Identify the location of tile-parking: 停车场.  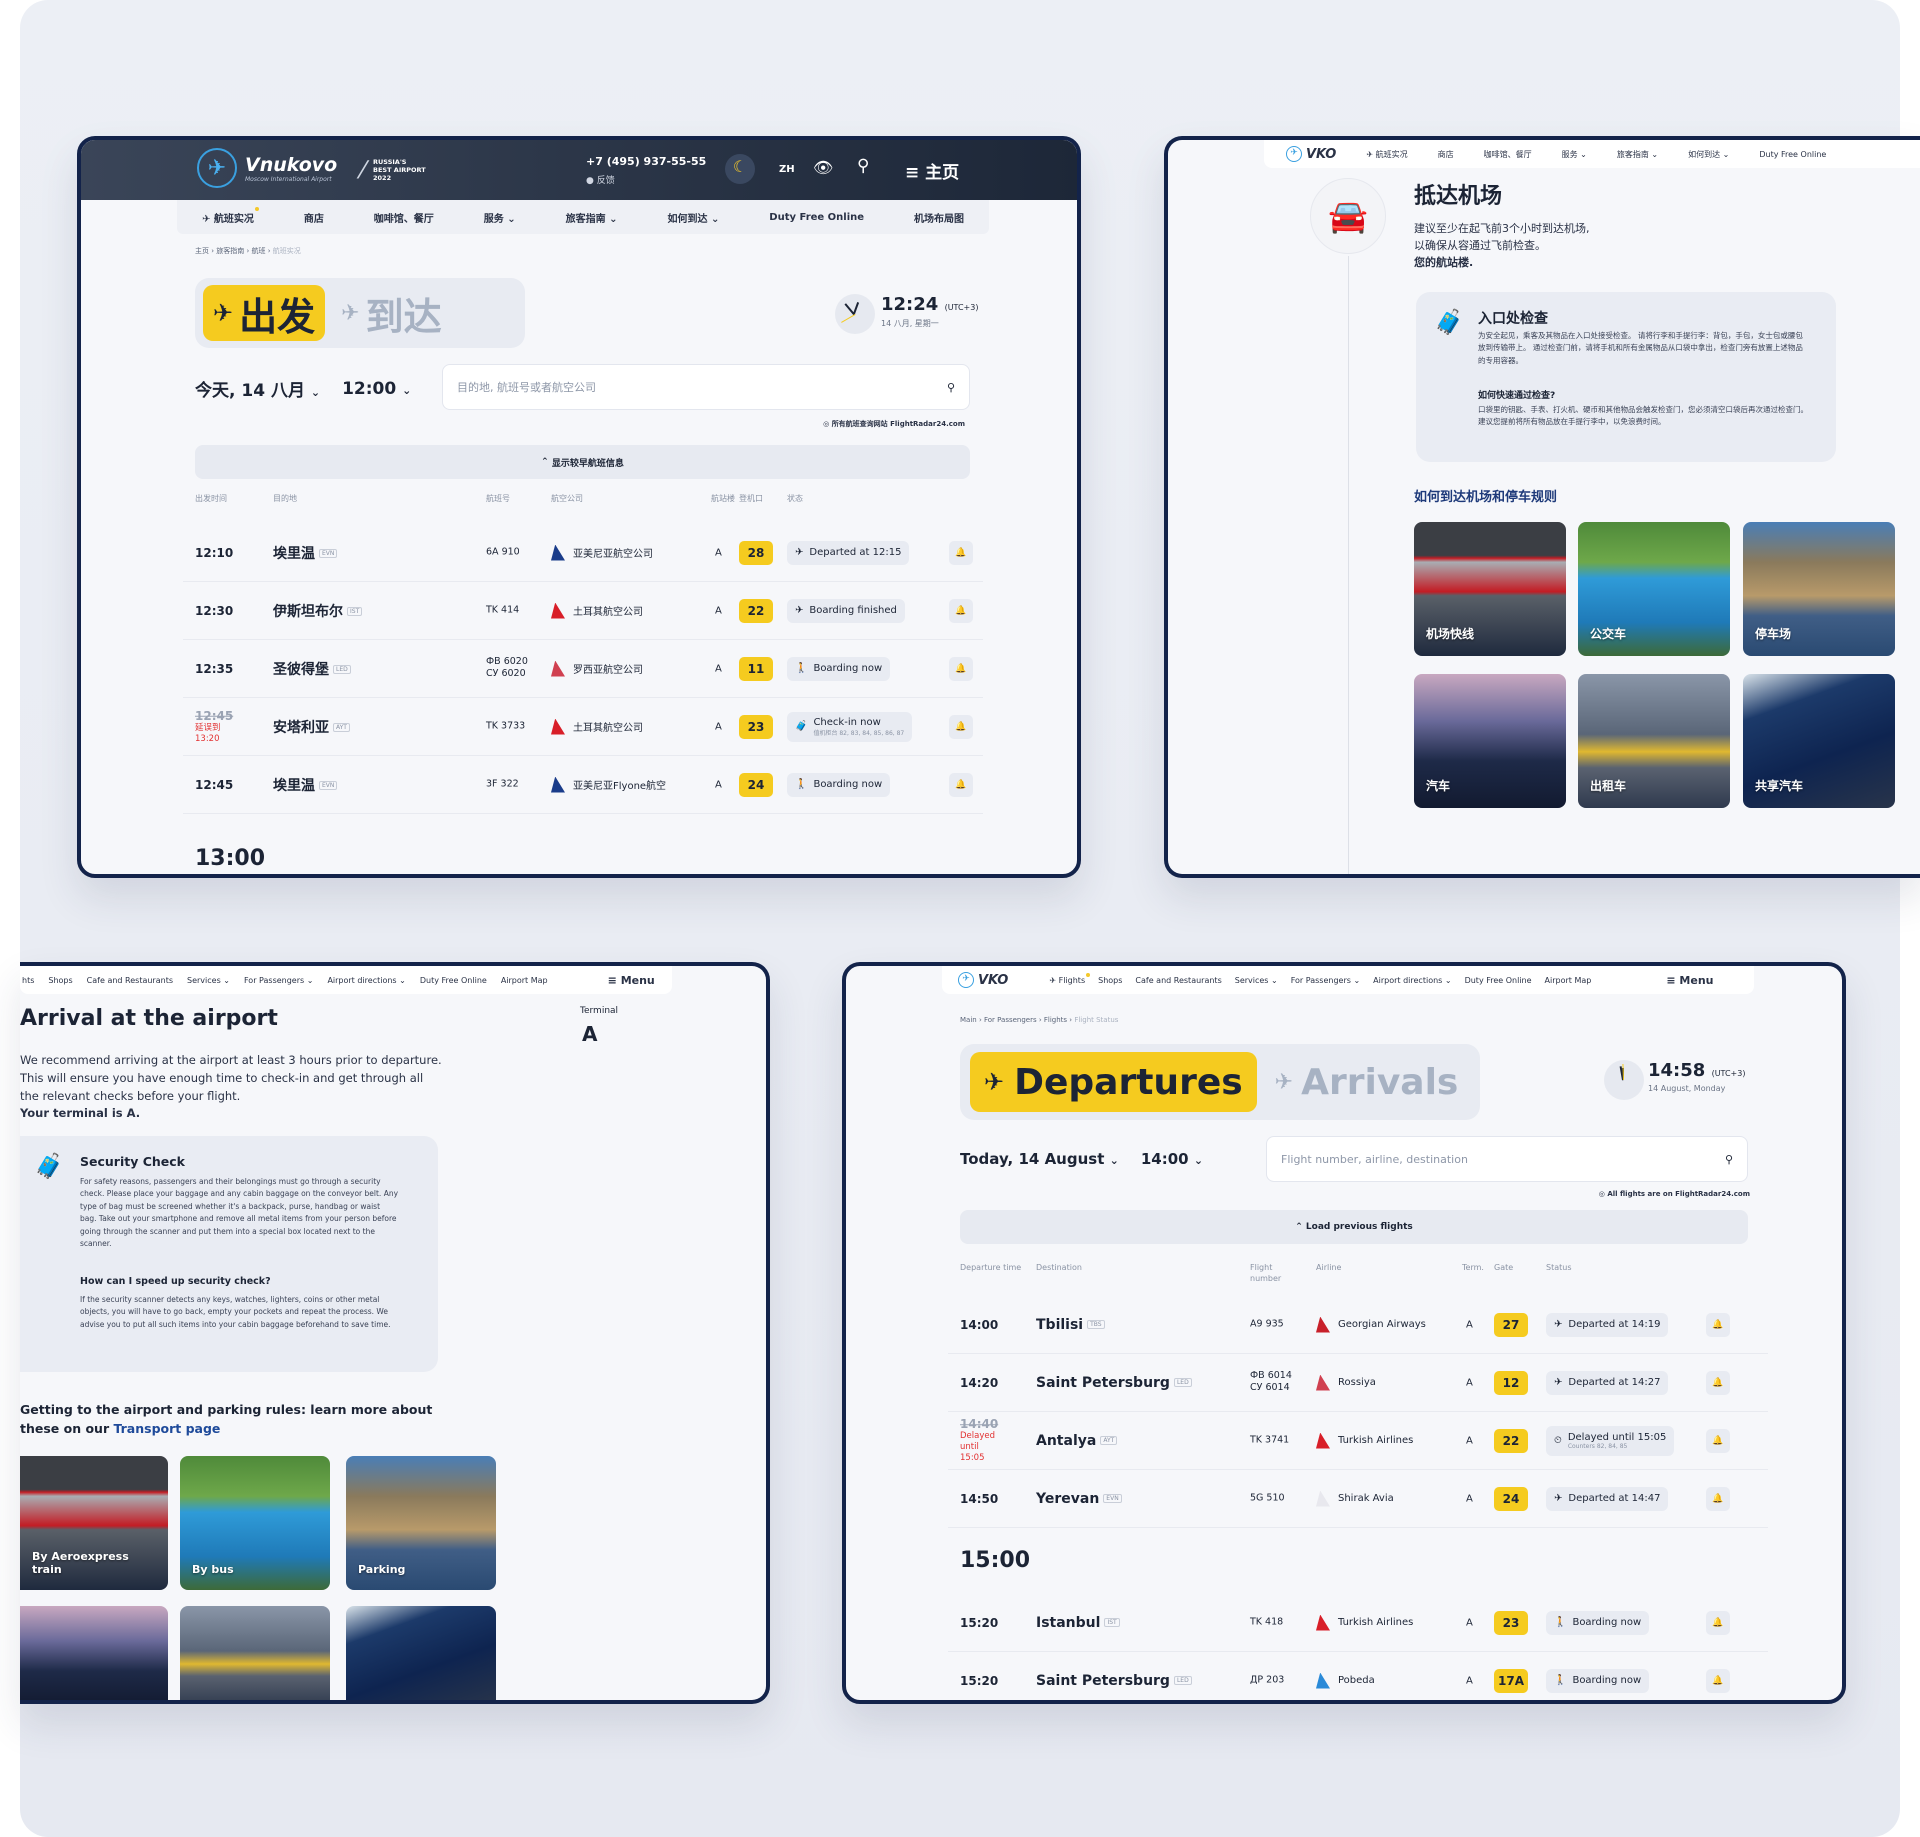
(1819, 589).